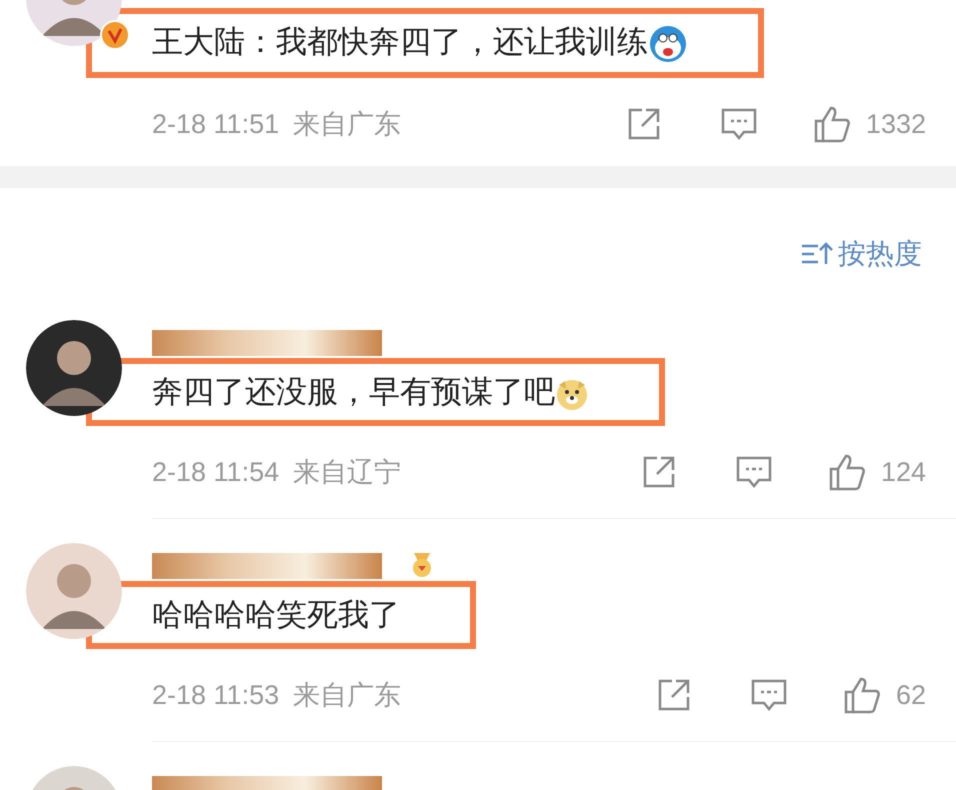  I want to click on comment-text: 王大陆：我都快奔四了，还让我训练, so click(425, 43).